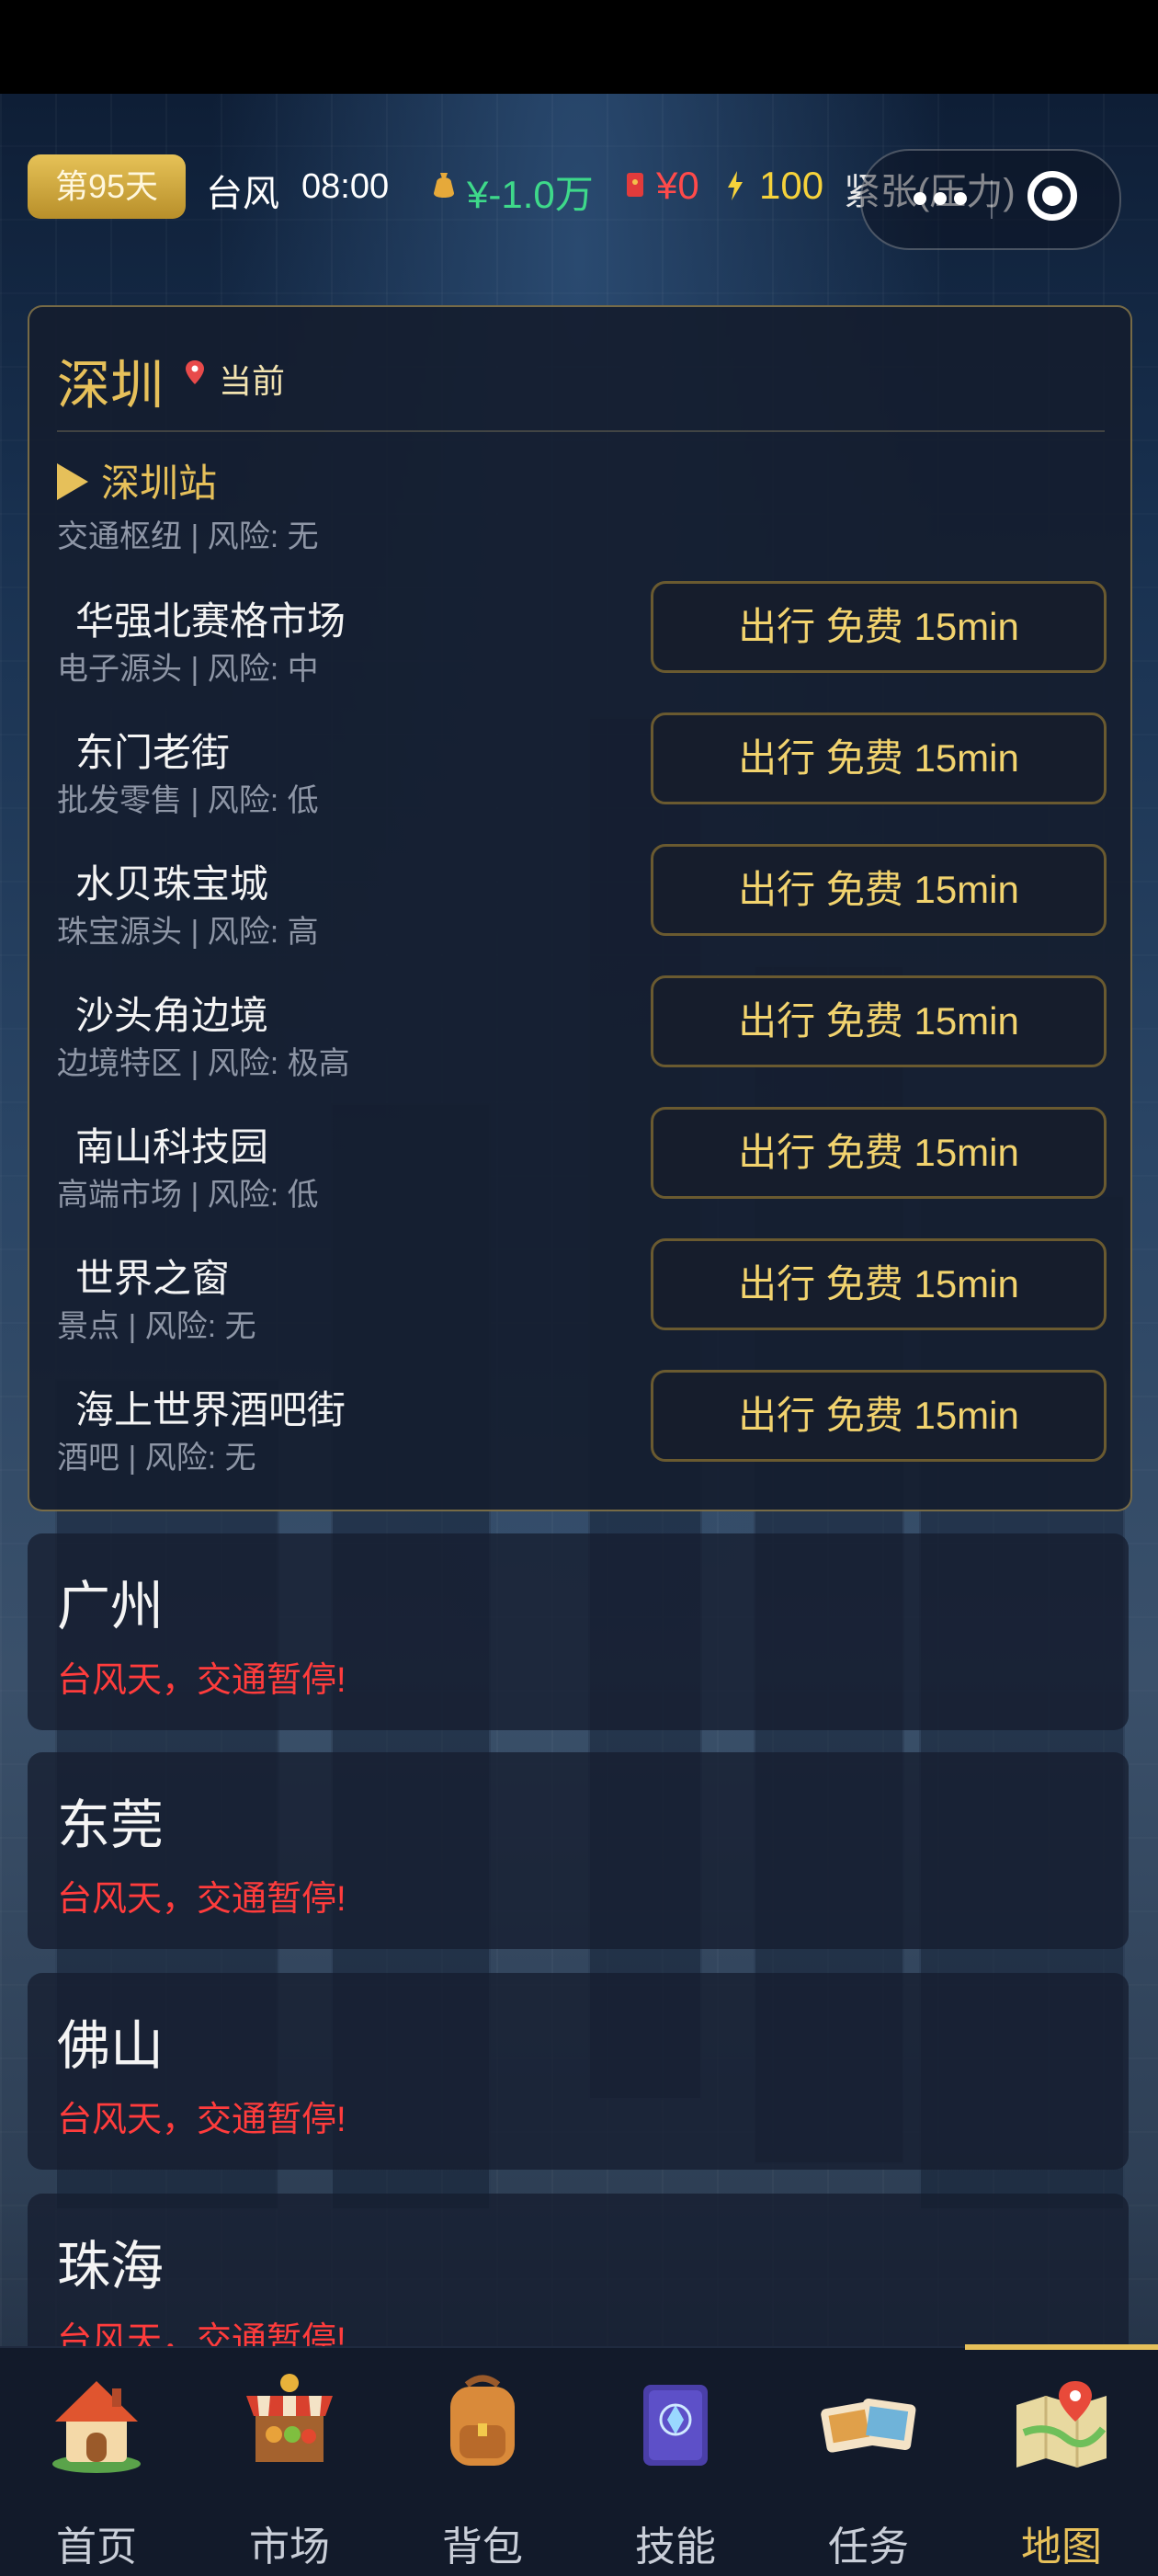  I want to click on money-value: ¥-1.0万, so click(530, 194).